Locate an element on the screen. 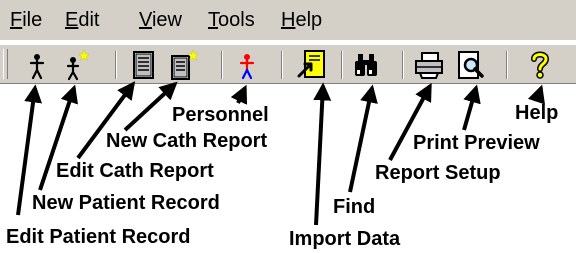 This screenshot has width=576, height=253. callout-print-preview: Print Preview is located at coordinates (476, 143).